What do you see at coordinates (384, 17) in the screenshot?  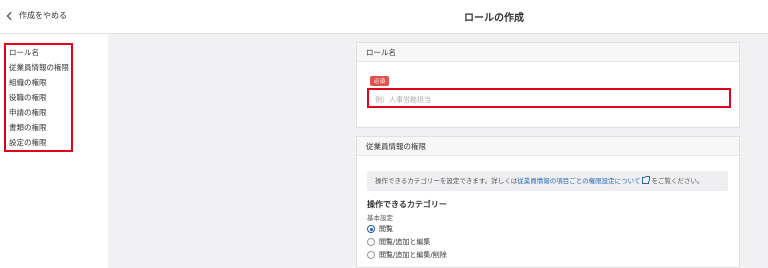 I see `top-bar: 作成をやめる ロールの作成` at bounding box center [384, 17].